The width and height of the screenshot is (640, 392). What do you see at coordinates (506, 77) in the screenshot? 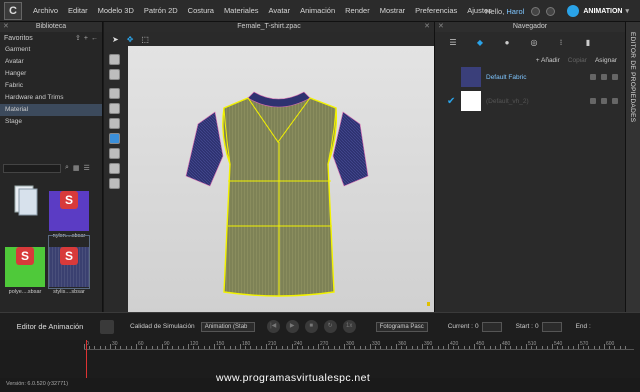
I see `fabric-name: Default Fabric` at bounding box center [506, 77].